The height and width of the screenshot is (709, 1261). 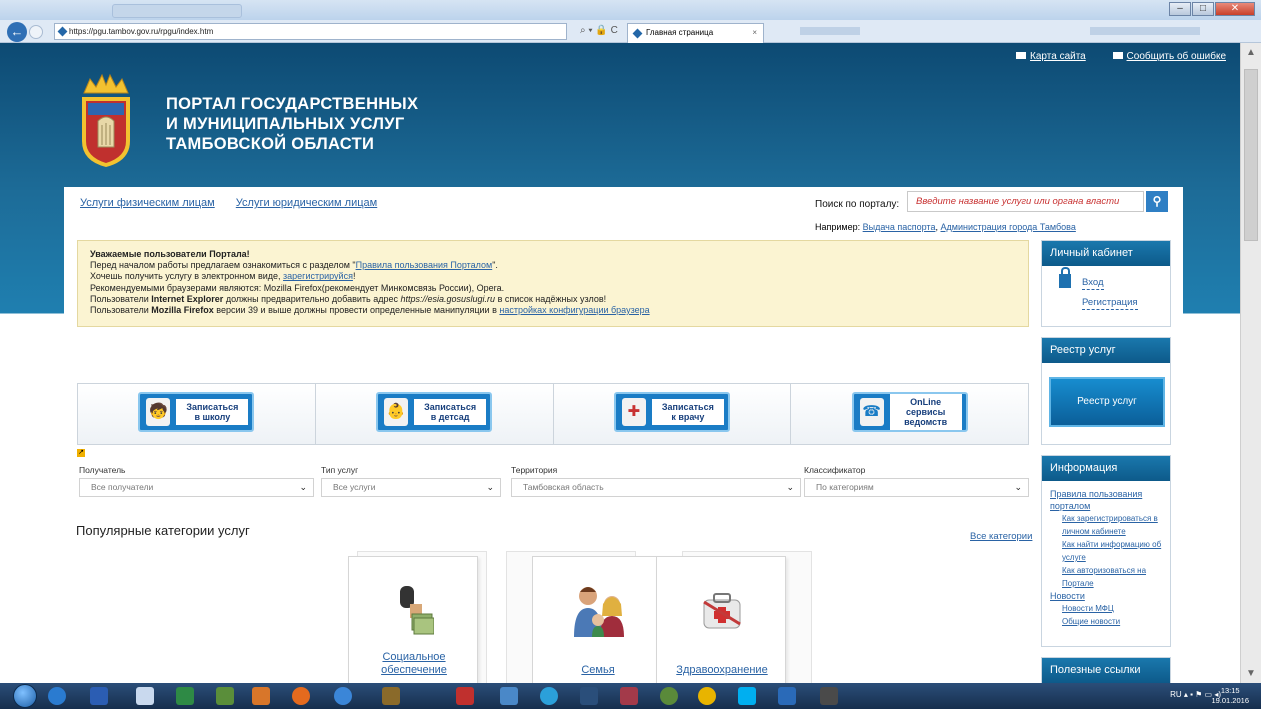 What do you see at coordinates (99, 696) in the screenshot?
I see `word-icon` at bounding box center [99, 696].